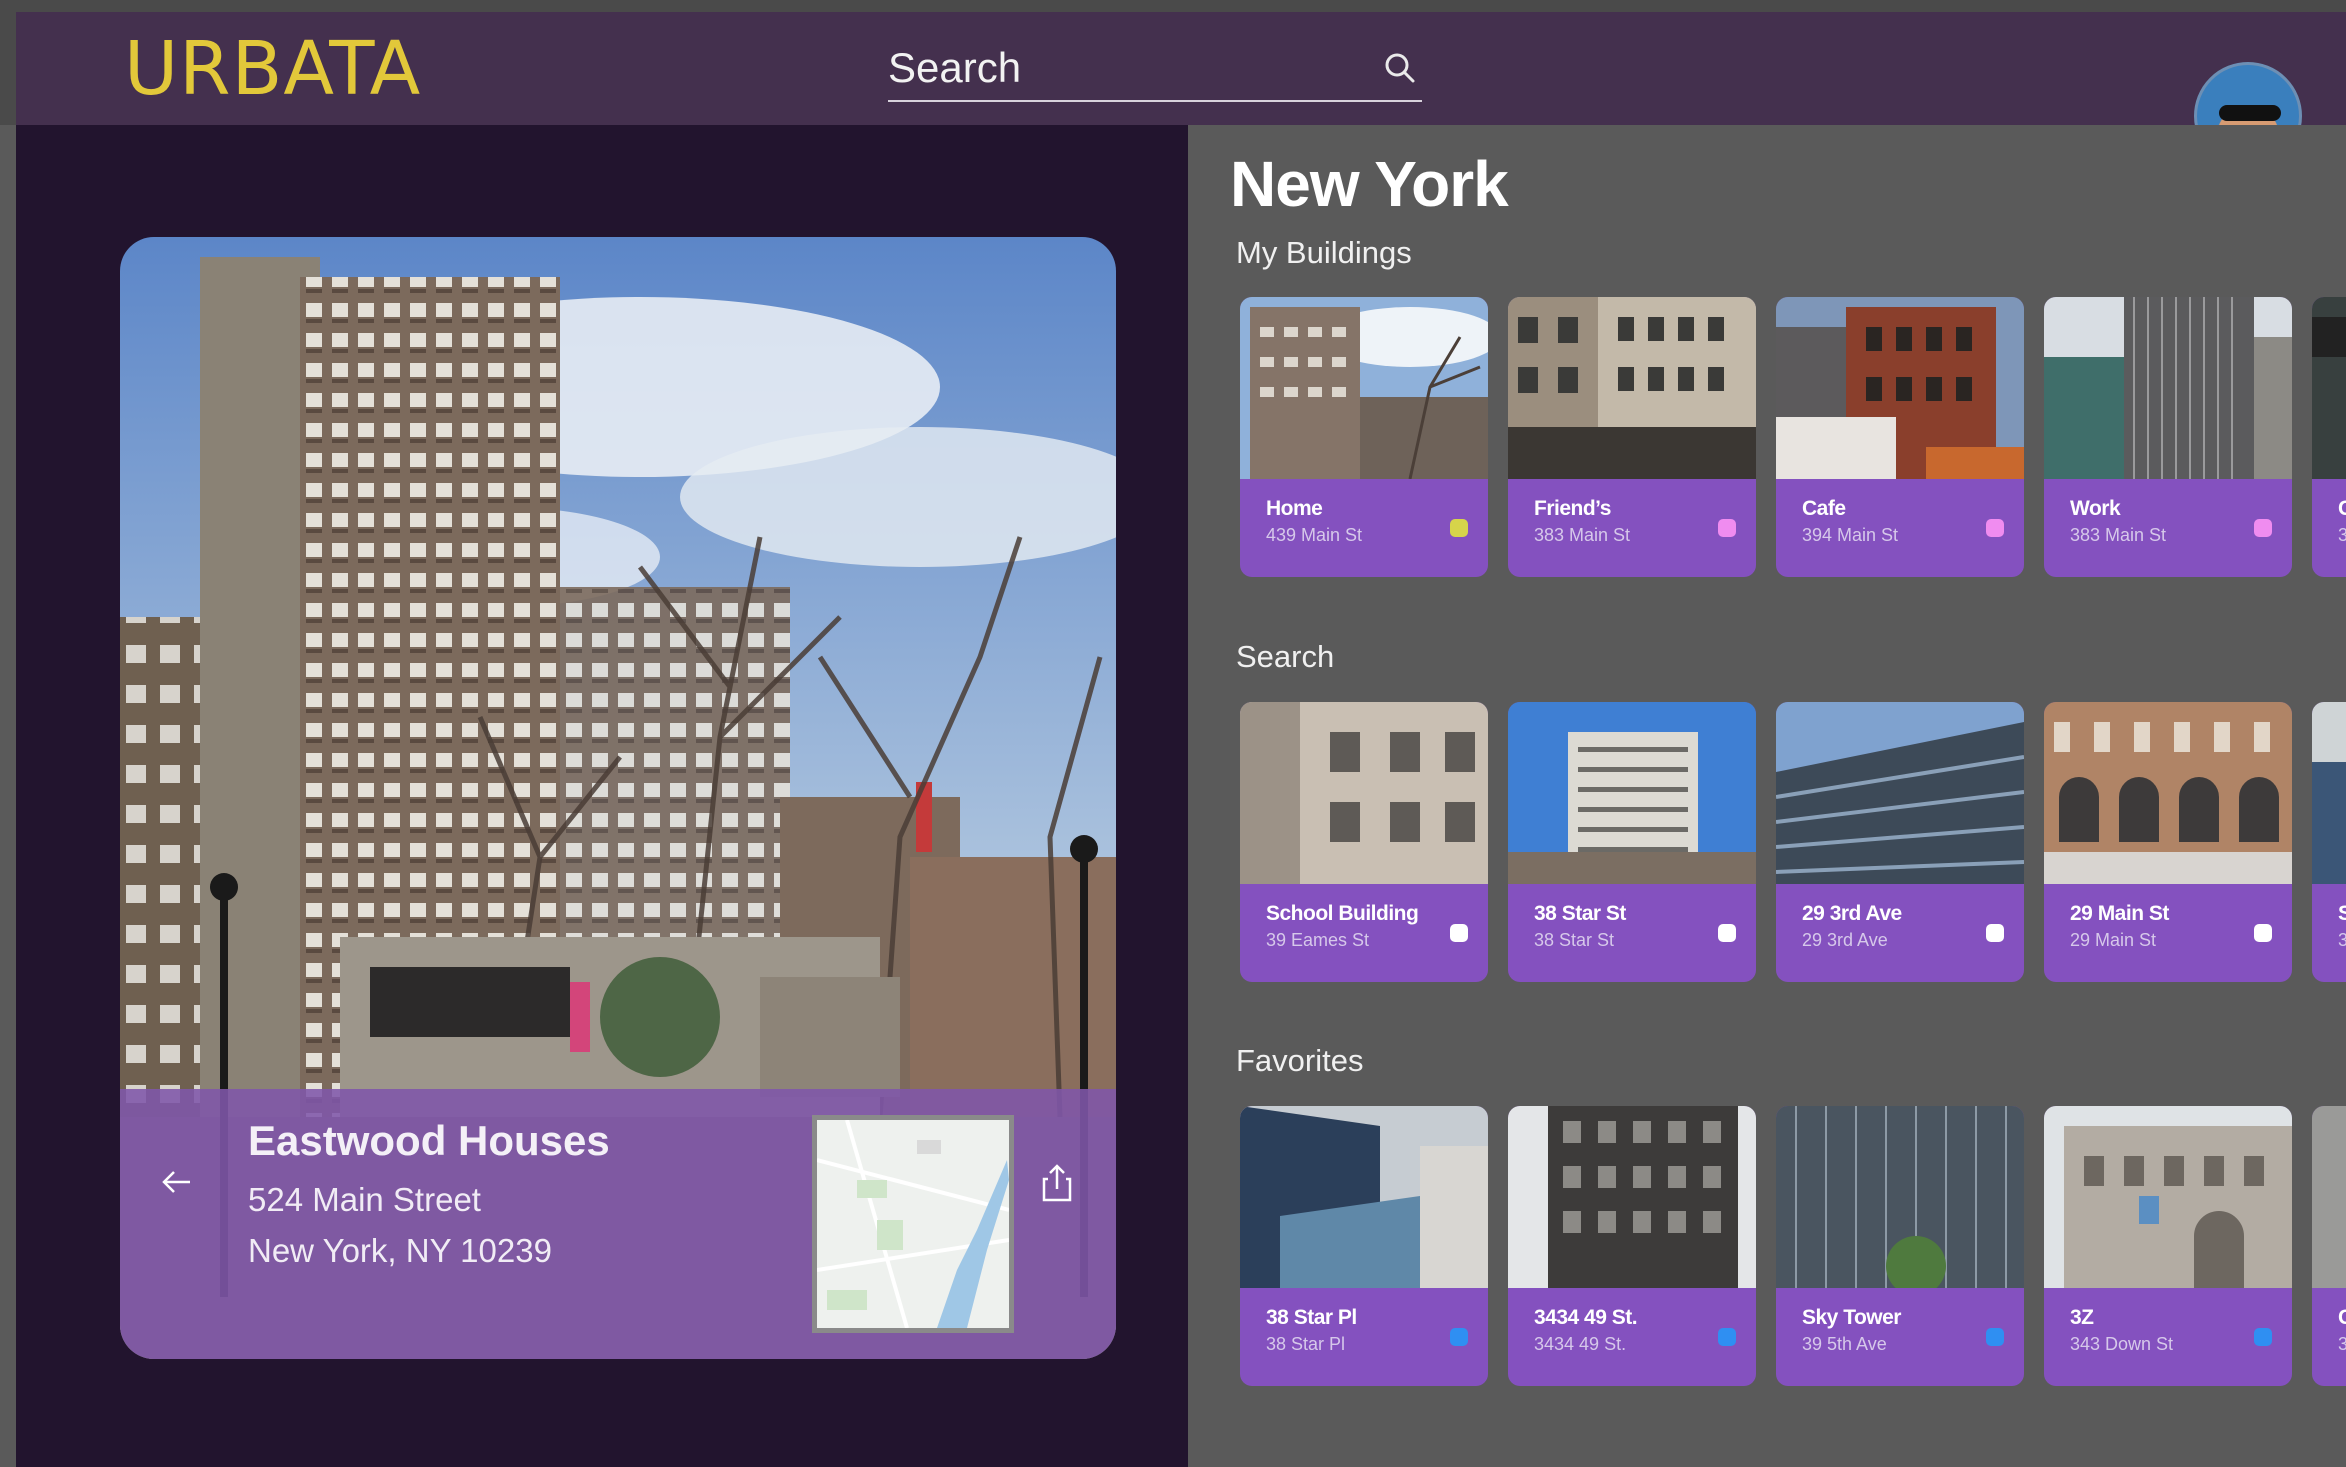 This screenshot has height=1467, width=2346. I want to click on building-tile: 38 Star St 38 Star St, so click(1632, 842).